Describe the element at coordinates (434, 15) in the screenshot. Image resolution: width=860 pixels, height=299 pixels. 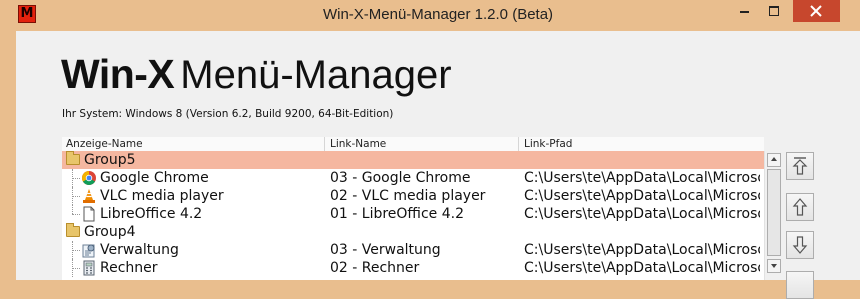
I see `title-bar: M Win-X-Menü-Manager 1.2.0 (Beta)` at that location.